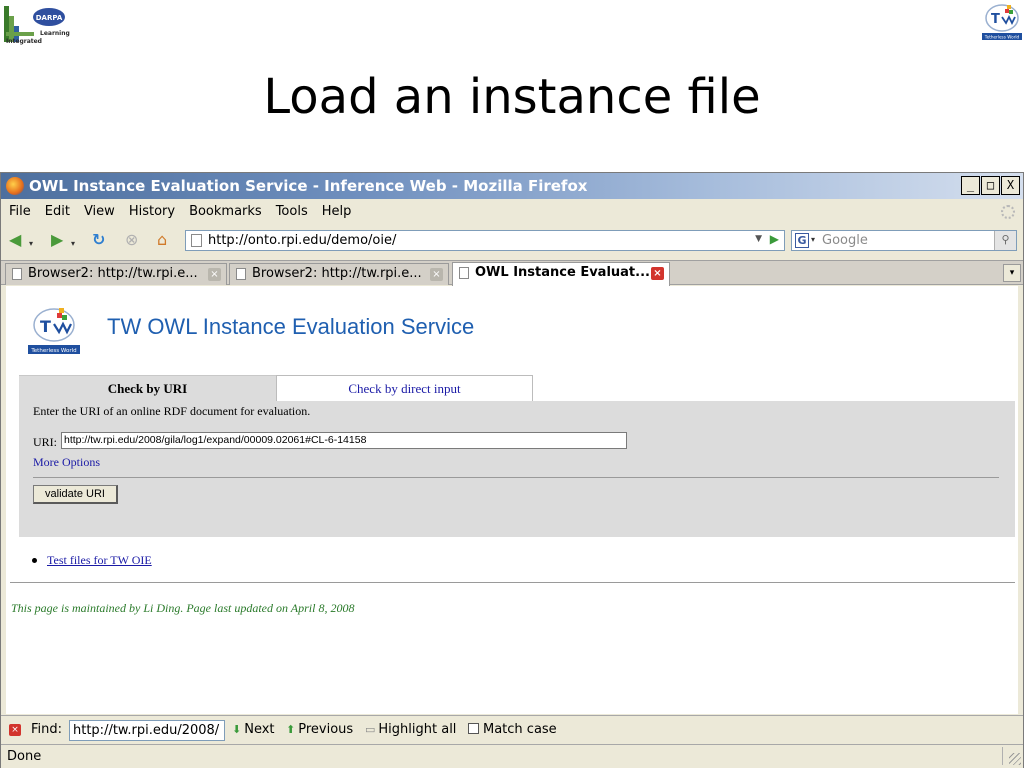 Image resolution: width=1024 pixels, height=768 pixels. I want to click on bullet-icon, so click(34, 560).